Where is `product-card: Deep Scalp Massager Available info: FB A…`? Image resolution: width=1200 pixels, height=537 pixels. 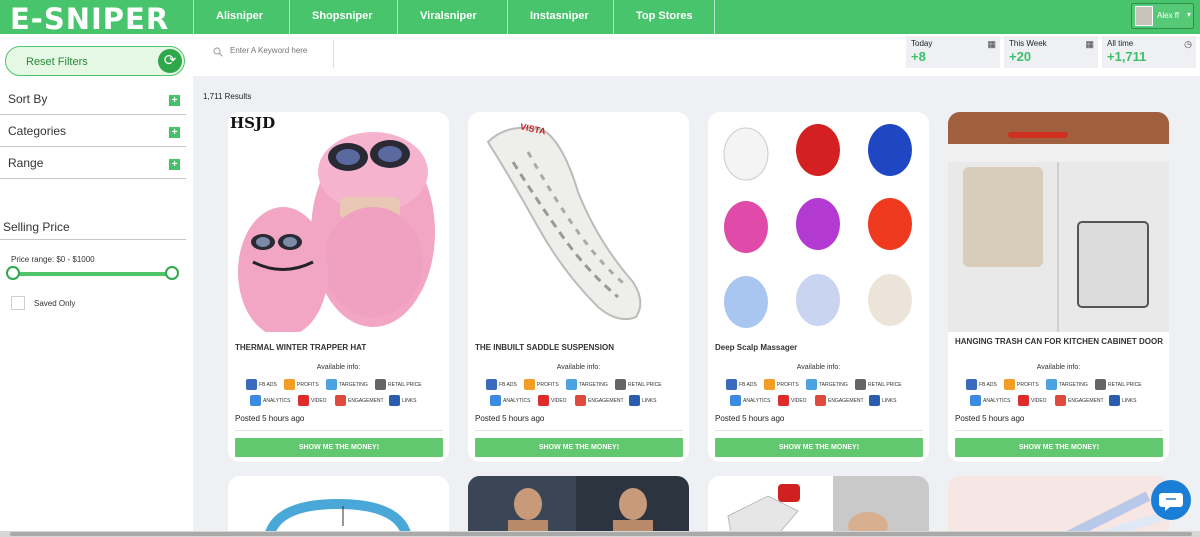 product-card: Deep Scalp Massager Available info: FB A… is located at coordinates (818, 287).